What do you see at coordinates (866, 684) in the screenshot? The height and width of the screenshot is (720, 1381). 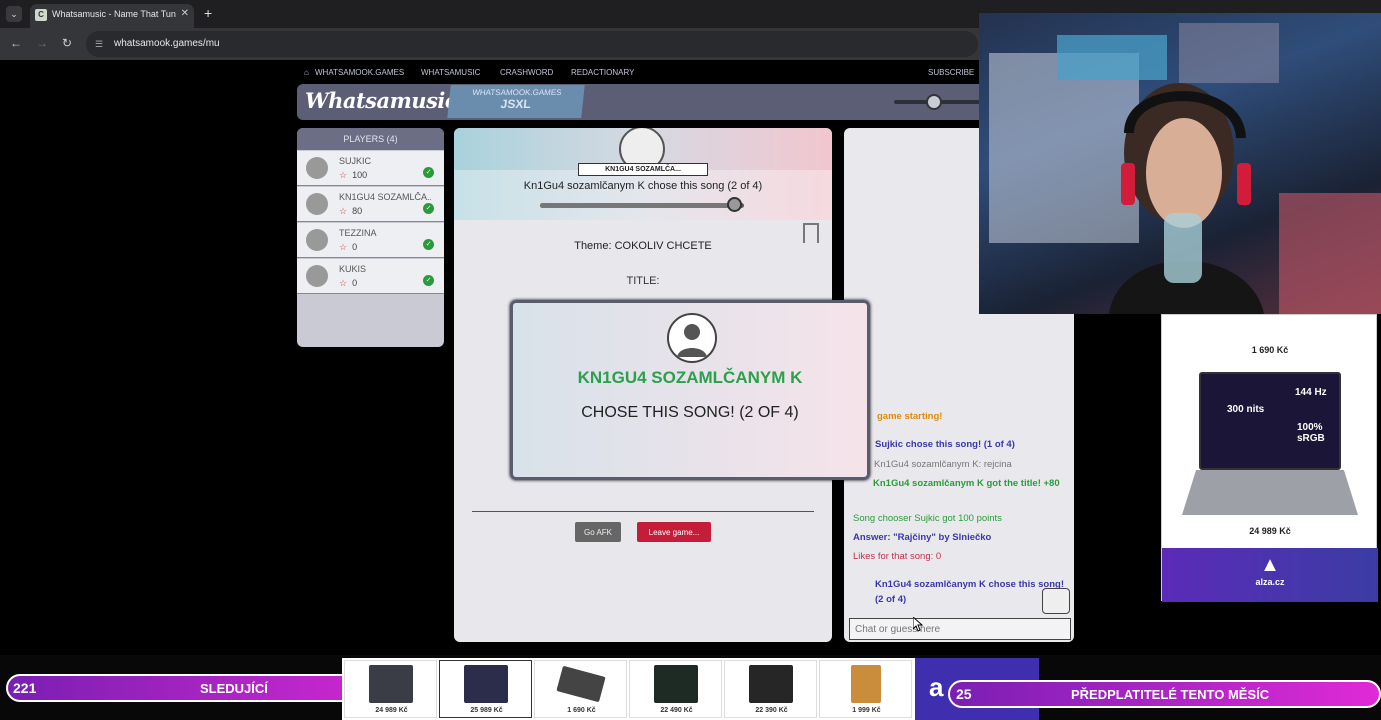 I see `game-box-icon` at bounding box center [866, 684].